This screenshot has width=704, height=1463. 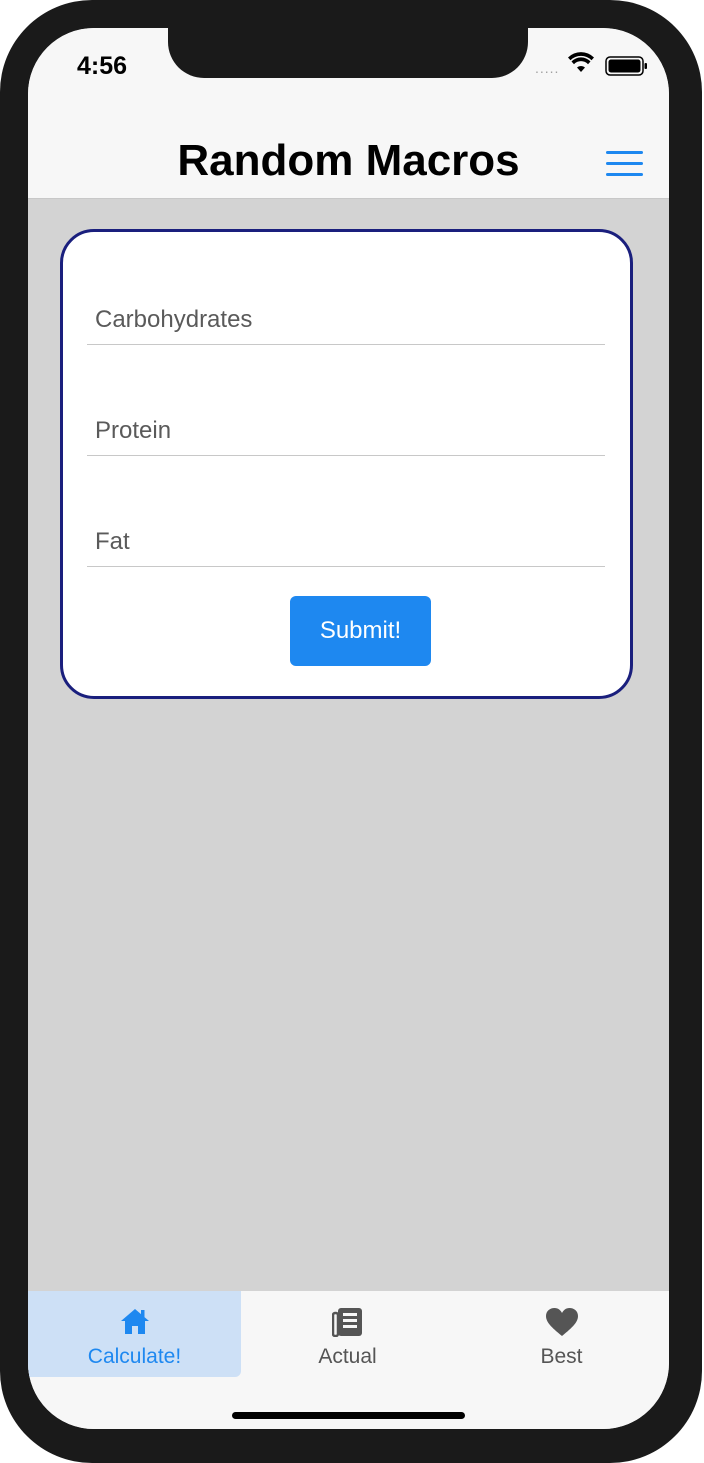 I want to click on home-icon, so click(x=134, y=1321).